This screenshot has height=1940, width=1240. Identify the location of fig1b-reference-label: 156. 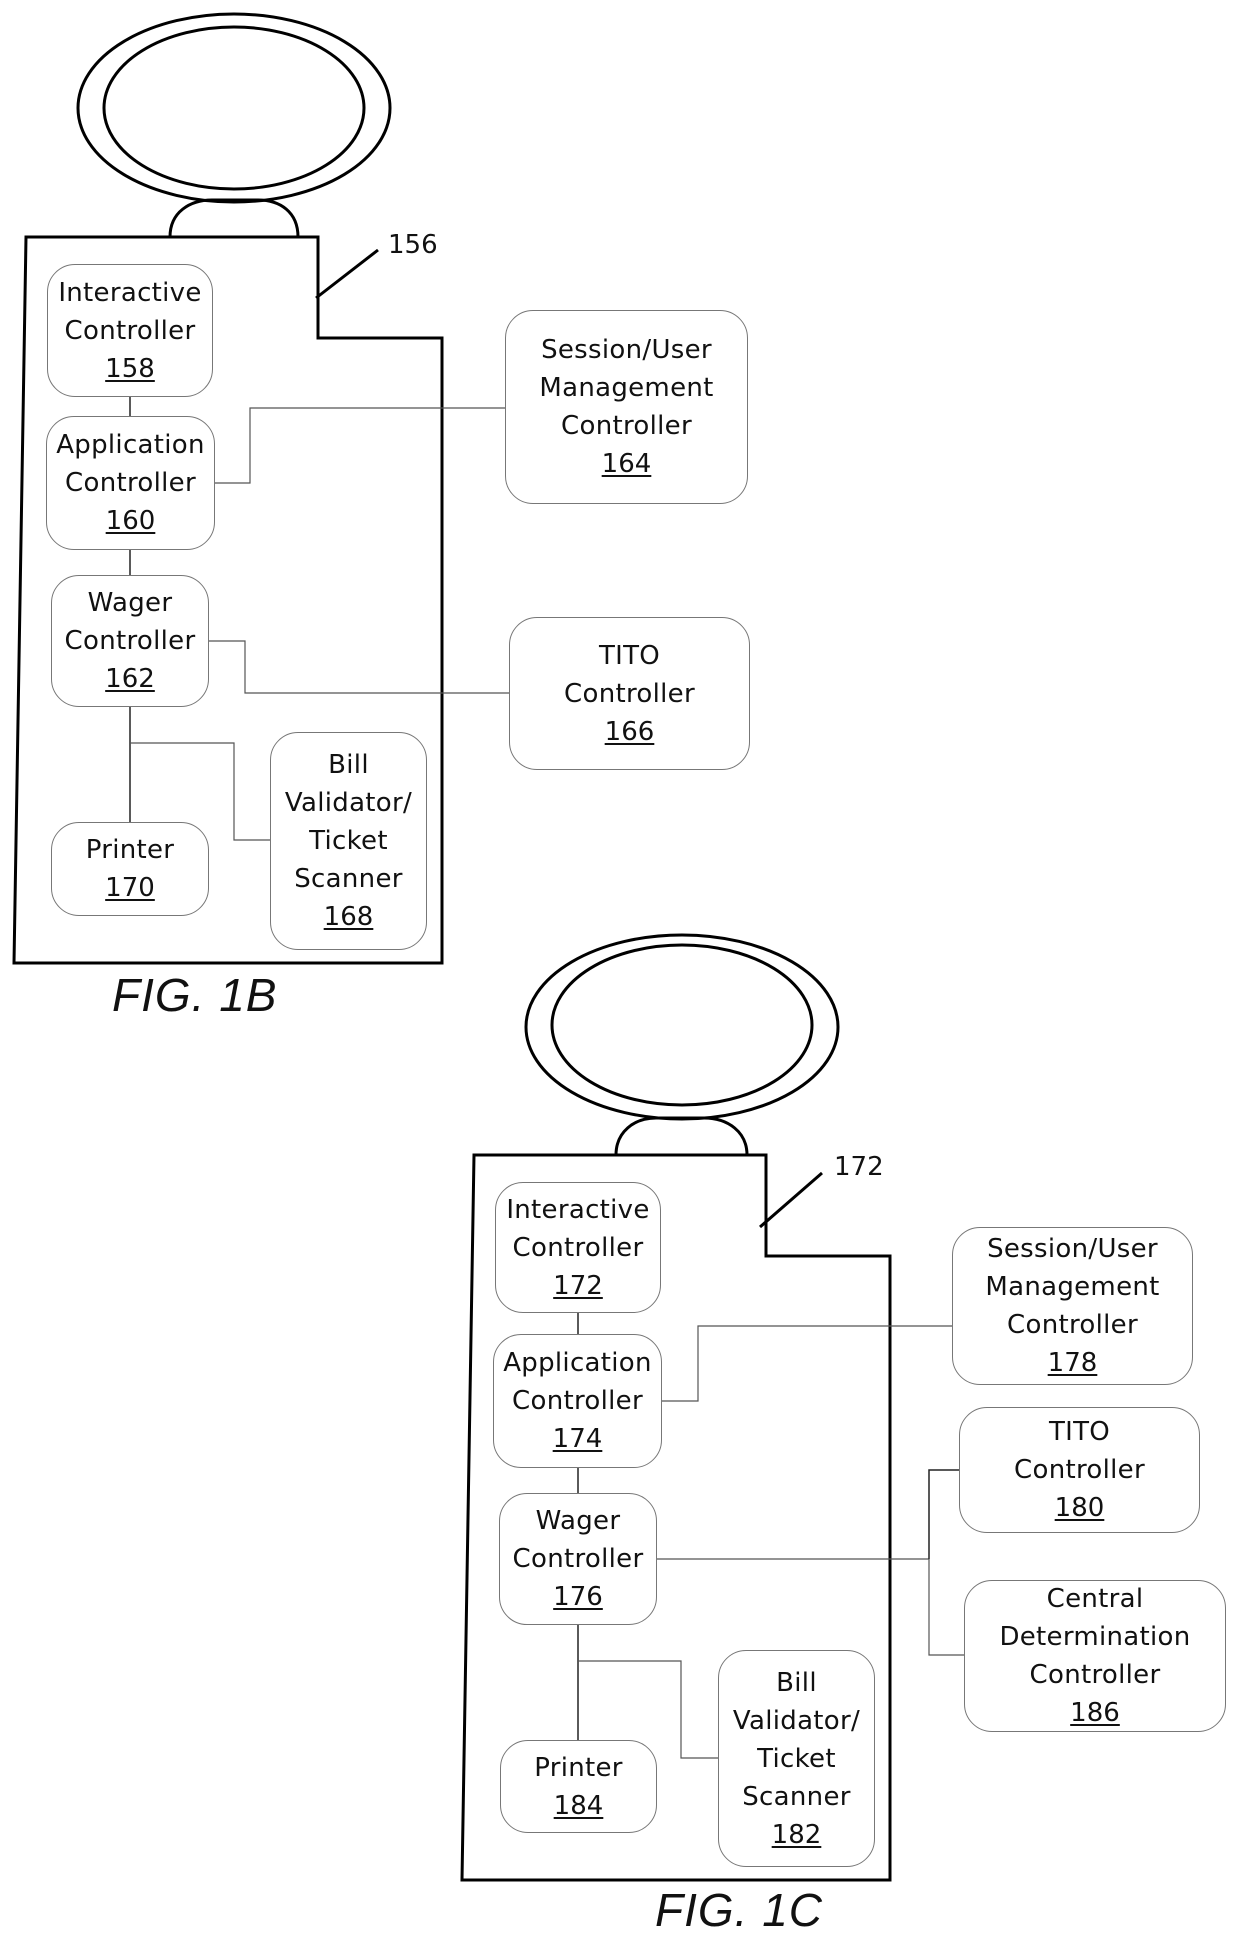
(413, 245).